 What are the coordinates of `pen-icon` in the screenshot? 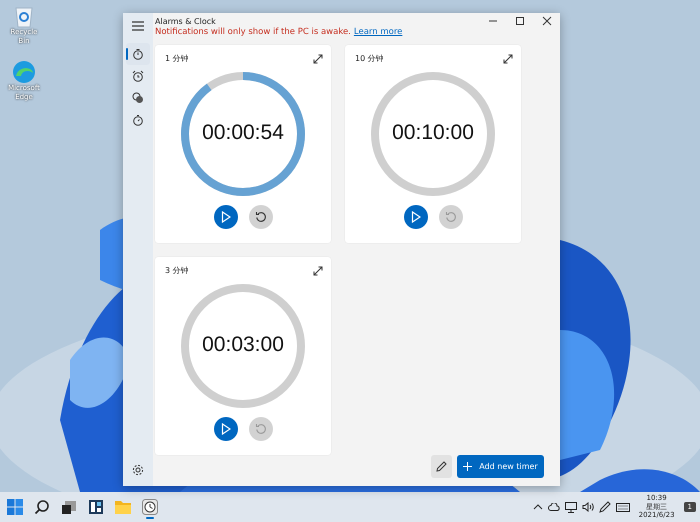 It's located at (604, 507).